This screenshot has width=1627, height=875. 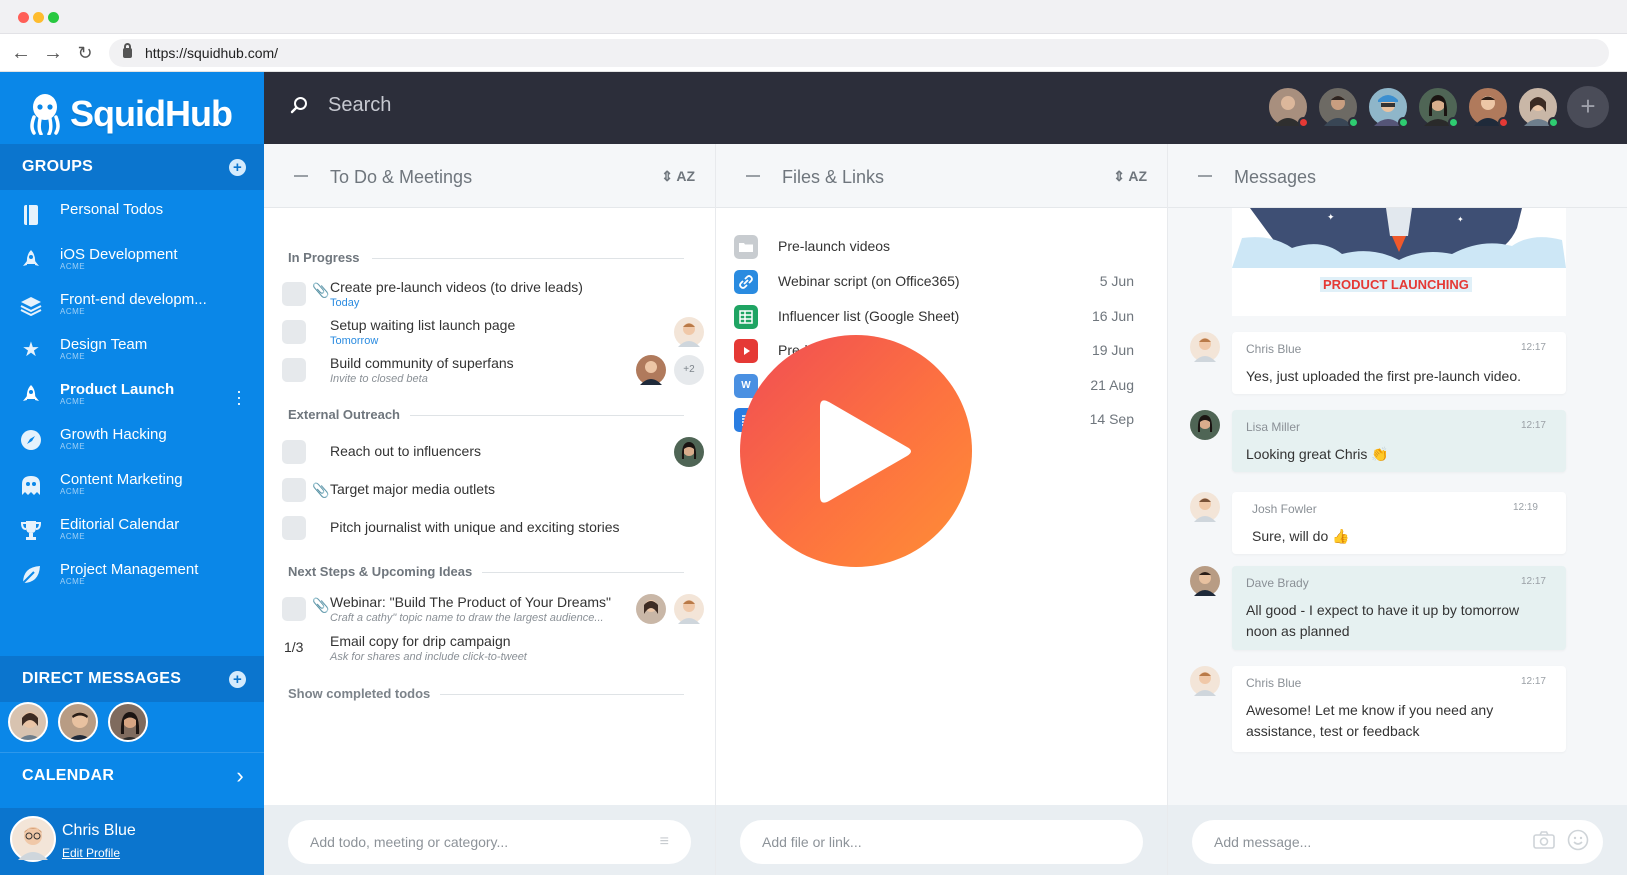 I want to click on paperclip-icon: 📎, so click(x=321, y=490).